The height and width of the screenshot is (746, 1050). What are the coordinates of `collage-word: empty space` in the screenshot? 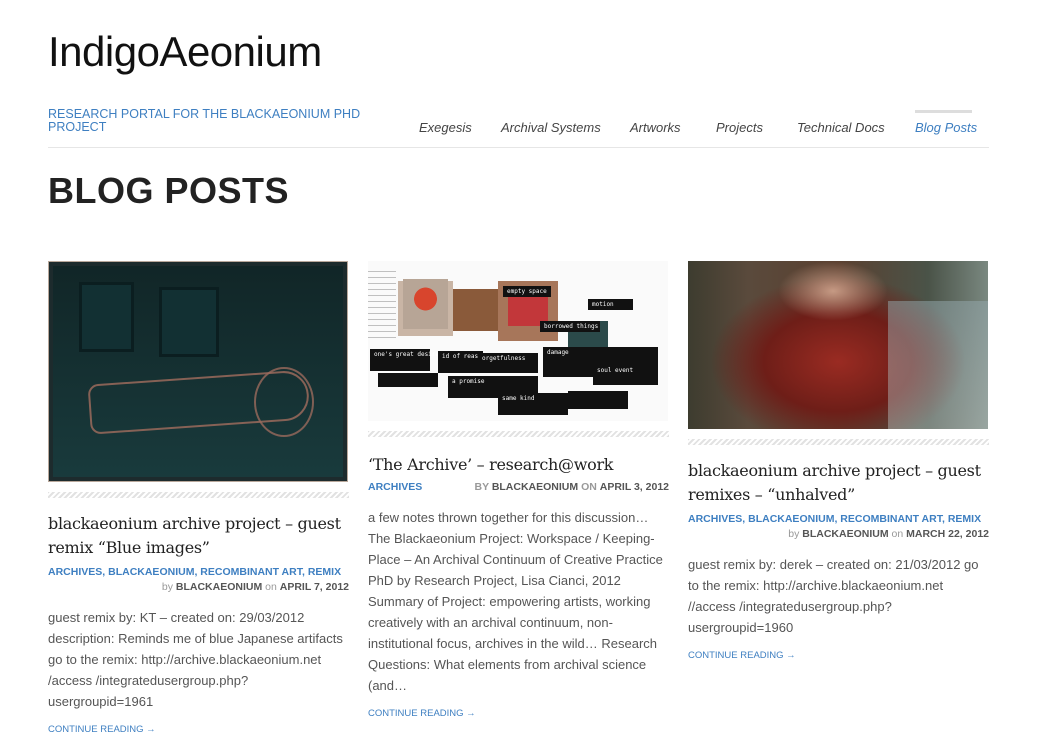 It's located at (527, 291).